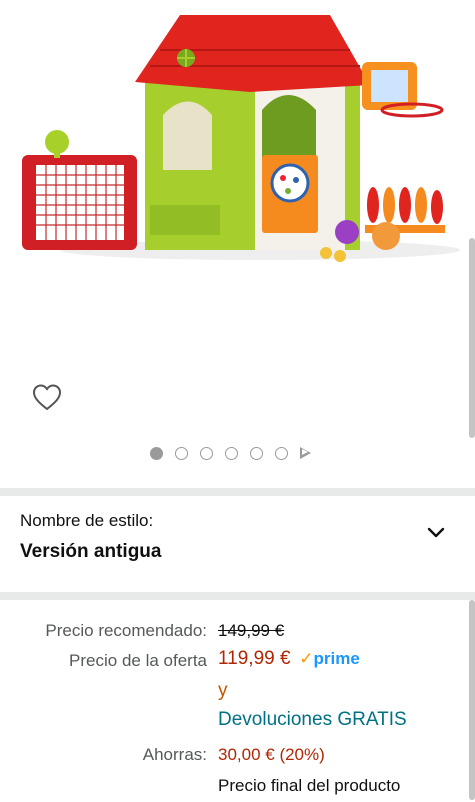 This screenshot has width=475, height=802. I want to click on prime-check-icon: ✓, so click(306, 658).